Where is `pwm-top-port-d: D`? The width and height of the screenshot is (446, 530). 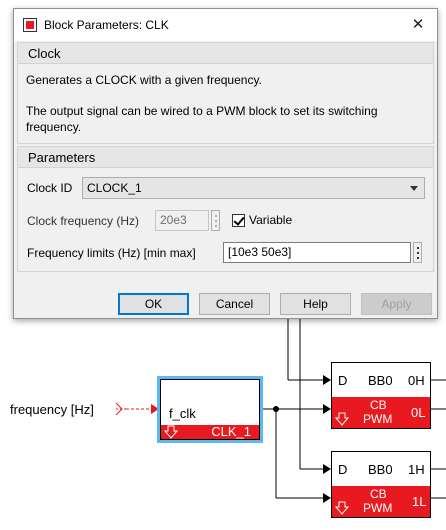 pwm-top-port-d: D is located at coordinates (343, 380).